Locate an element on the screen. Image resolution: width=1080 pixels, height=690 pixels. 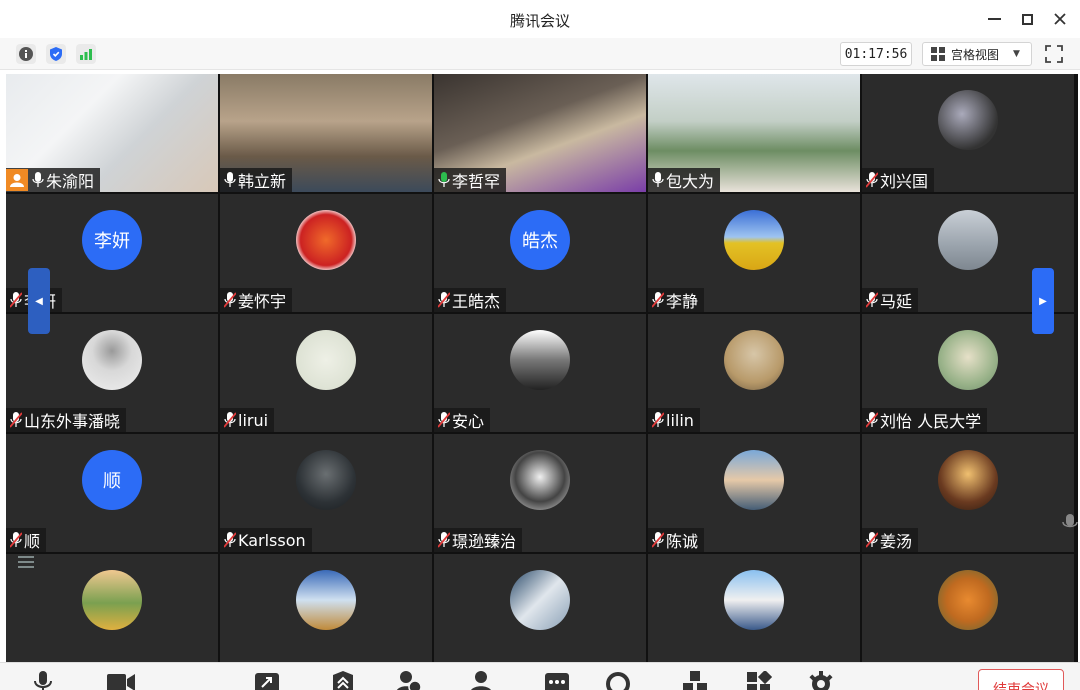
participant-tile: 包大为 is located at coordinates (754, 133).